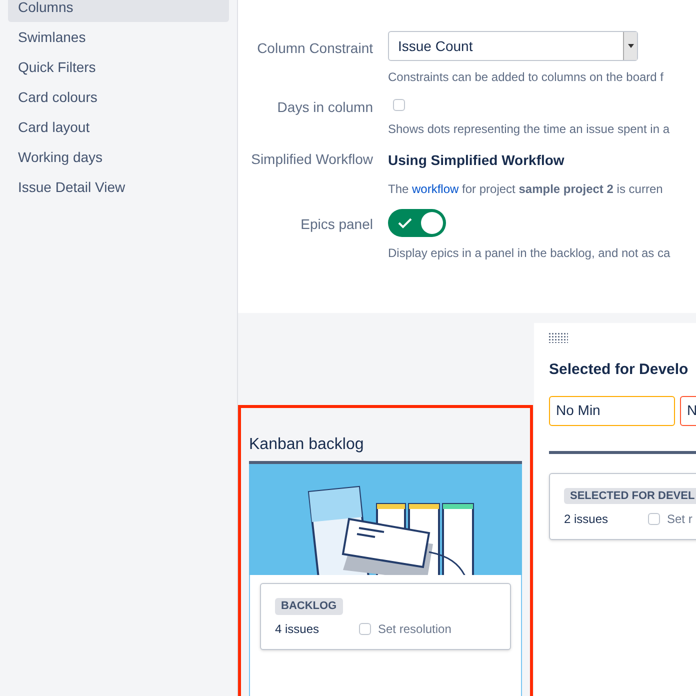  I want to click on workflow-link: workflow, so click(435, 189).